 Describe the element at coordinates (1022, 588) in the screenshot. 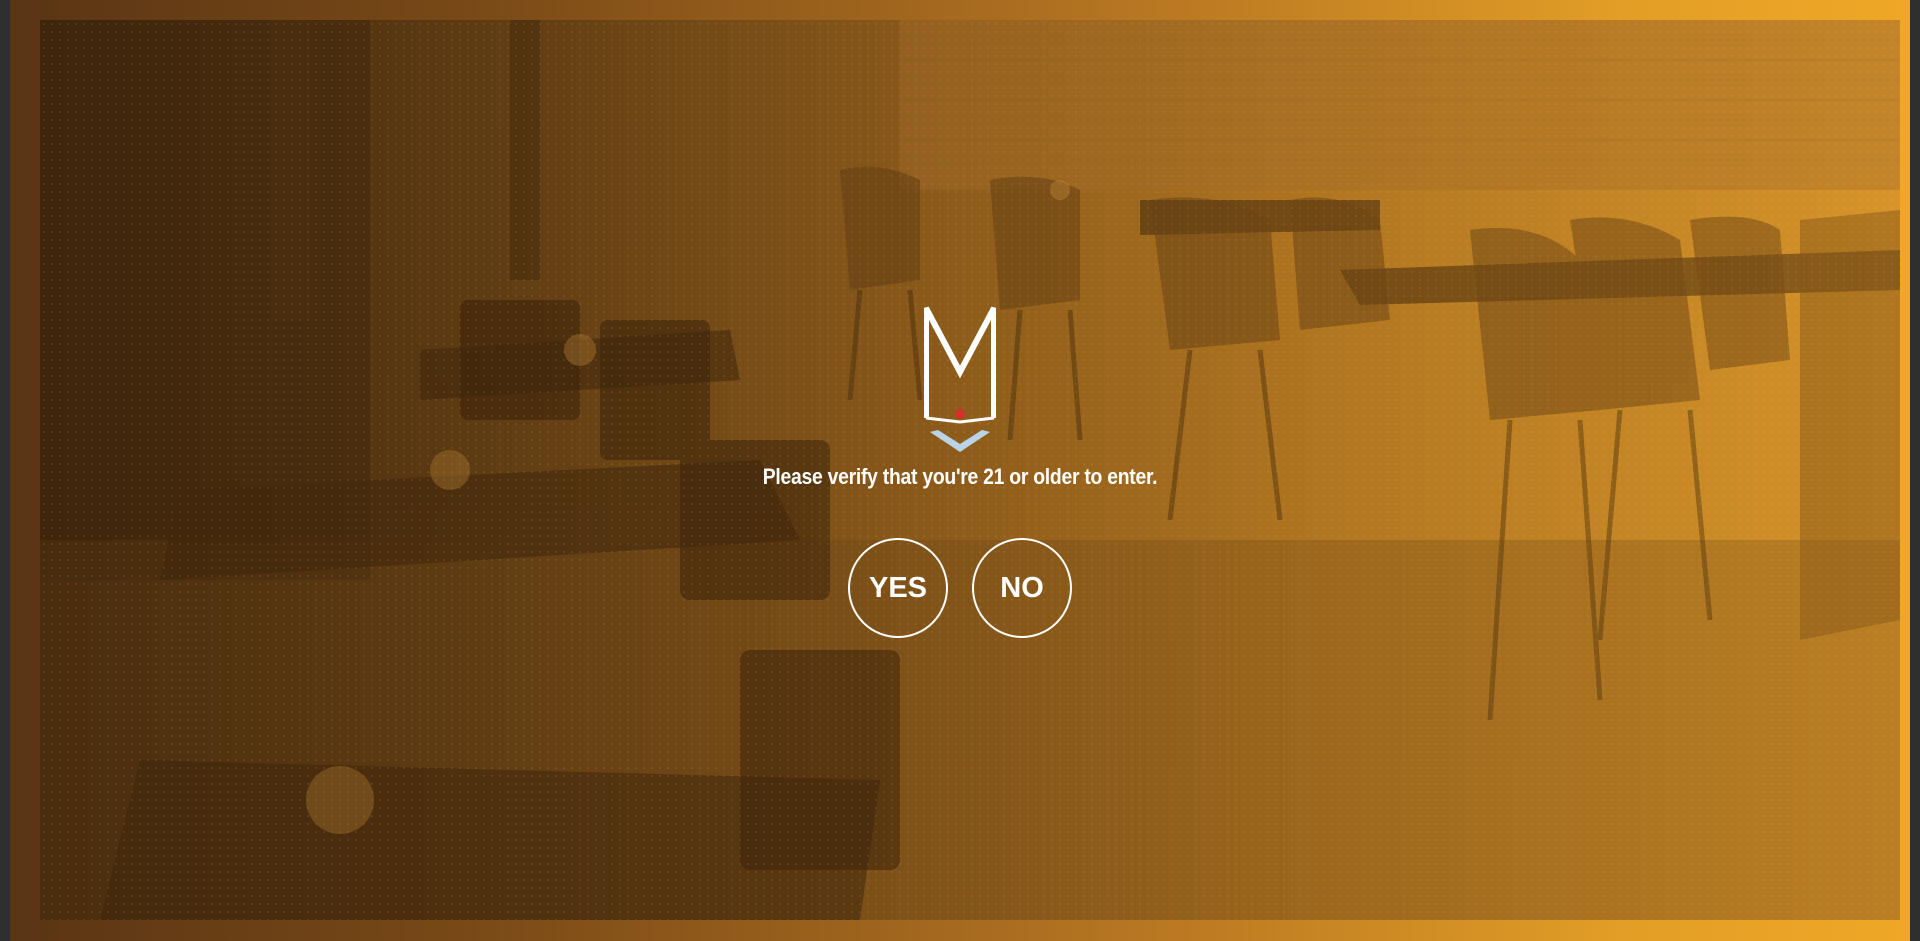

I see `no-button: NO` at that location.